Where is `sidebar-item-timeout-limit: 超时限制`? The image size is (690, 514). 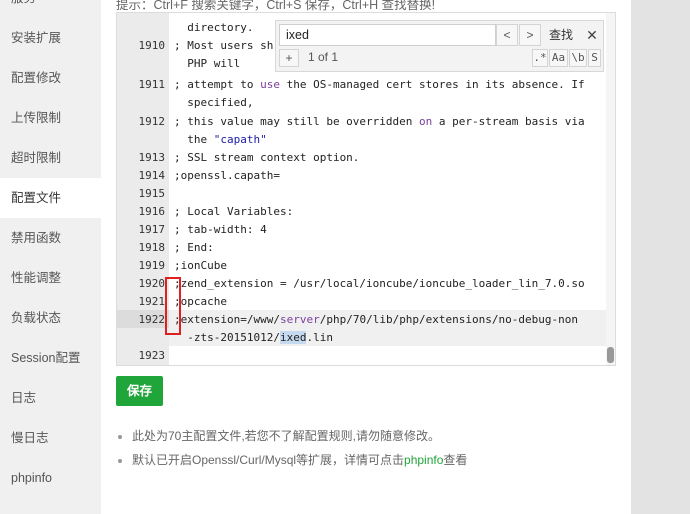
sidebar-item-timeout-limit: 超时限制 is located at coordinates (50, 158).